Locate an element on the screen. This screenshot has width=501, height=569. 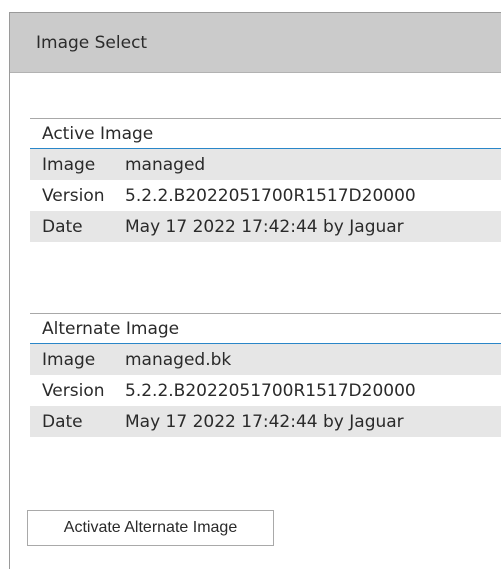
alternate-image-name: managed.bk is located at coordinates (178, 359).